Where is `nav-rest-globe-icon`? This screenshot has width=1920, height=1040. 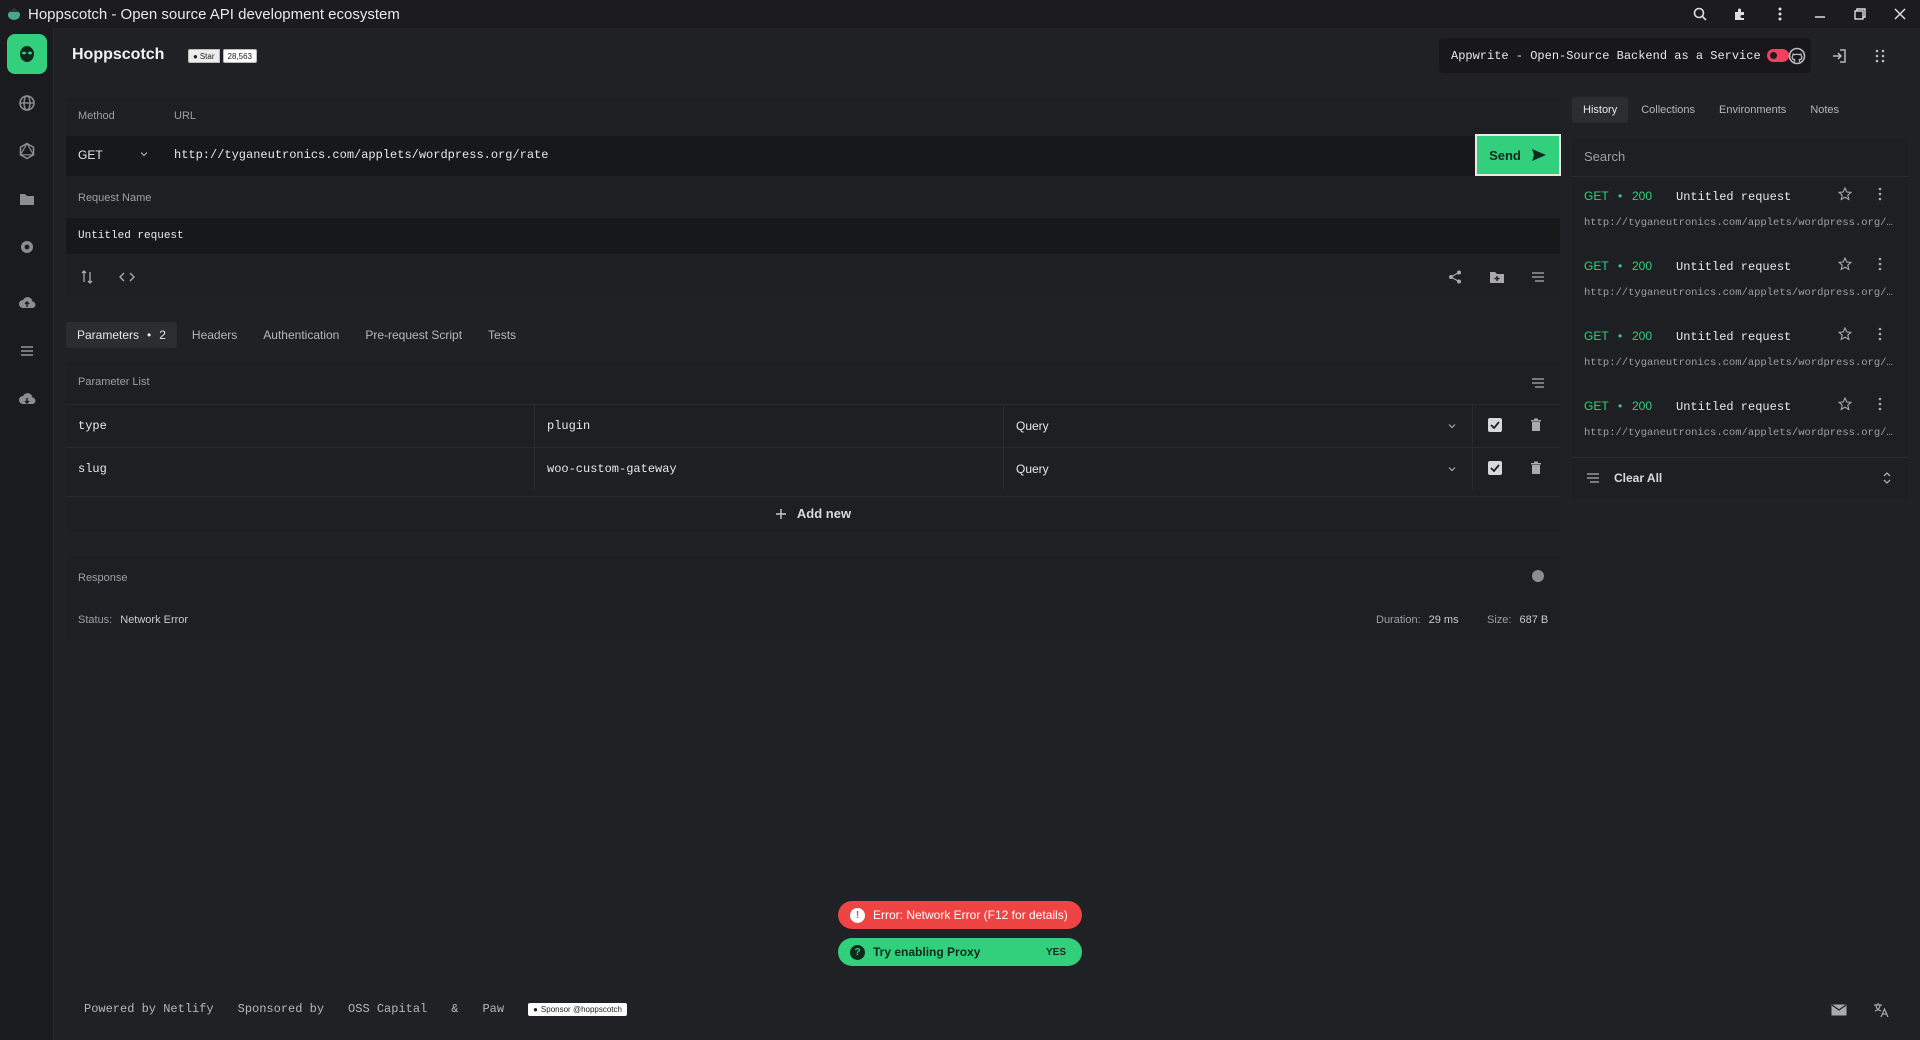 nav-rest-globe-icon is located at coordinates (27, 103).